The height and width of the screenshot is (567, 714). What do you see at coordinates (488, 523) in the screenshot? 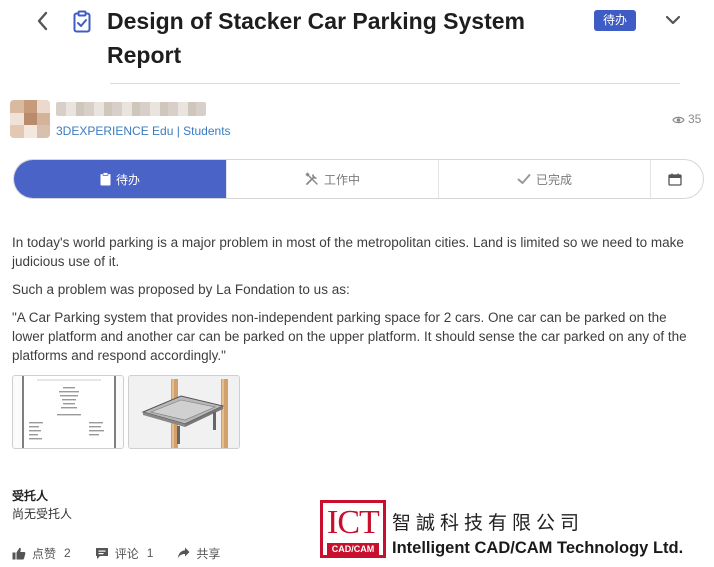
I see `company-name-chinese: 智誠科技有限公司` at bounding box center [488, 523].